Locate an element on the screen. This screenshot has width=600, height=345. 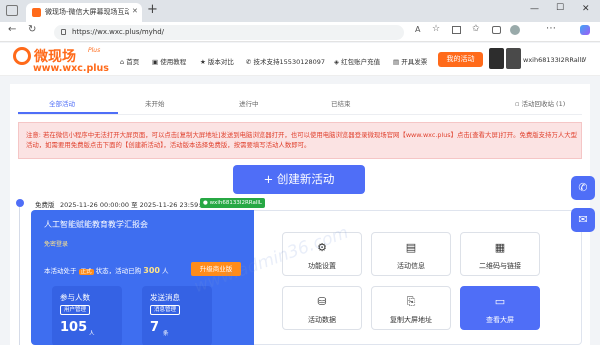
action-label: 复制大屏地址 is located at coordinates (411, 320).